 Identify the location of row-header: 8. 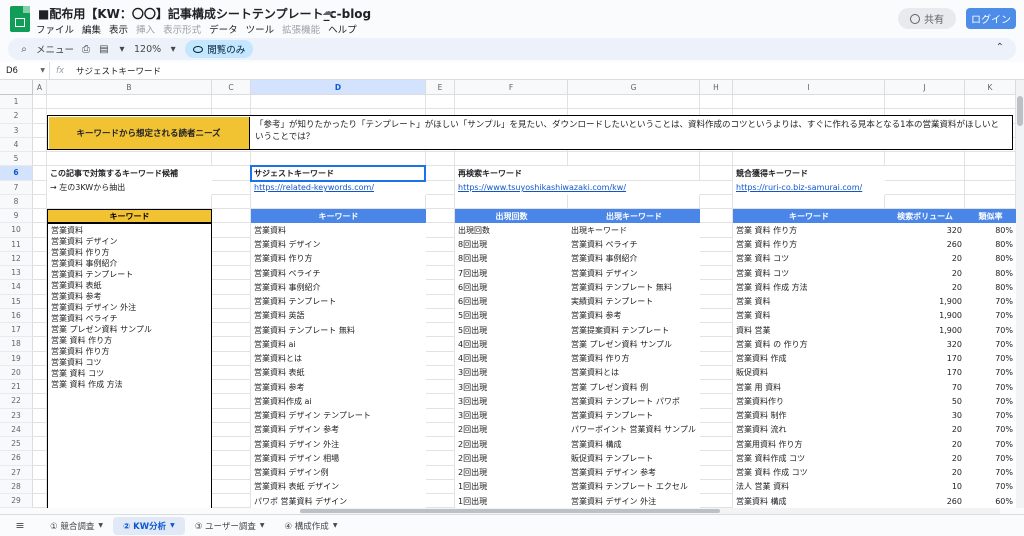
(16, 201).